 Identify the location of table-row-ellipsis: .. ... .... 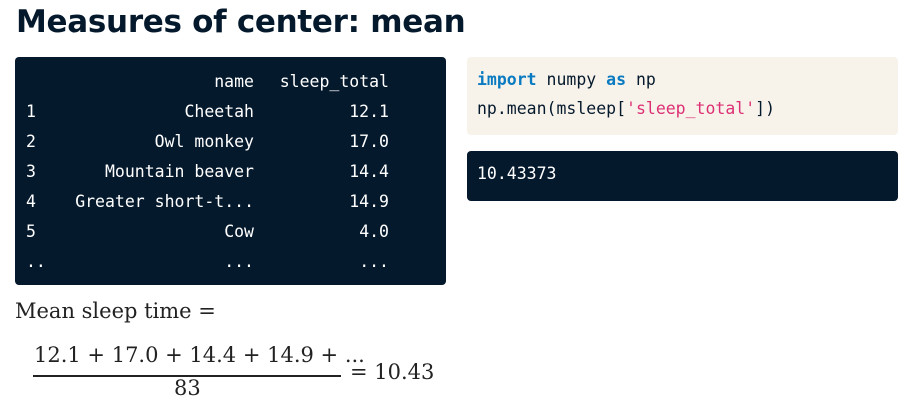
(230, 262).